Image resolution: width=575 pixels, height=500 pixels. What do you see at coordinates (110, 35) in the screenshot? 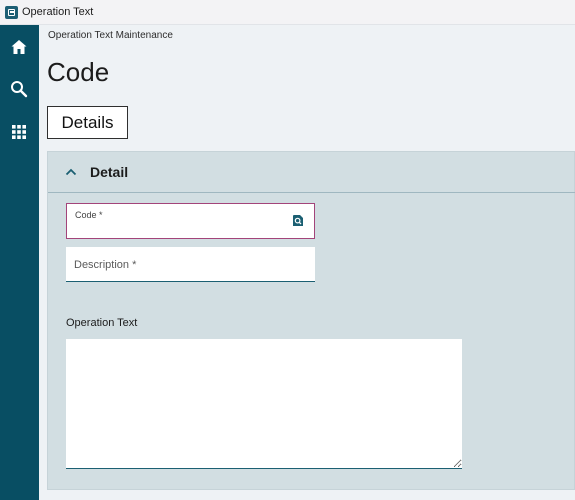
I see `breadcrumb: Operation Text Maintenance` at bounding box center [110, 35].